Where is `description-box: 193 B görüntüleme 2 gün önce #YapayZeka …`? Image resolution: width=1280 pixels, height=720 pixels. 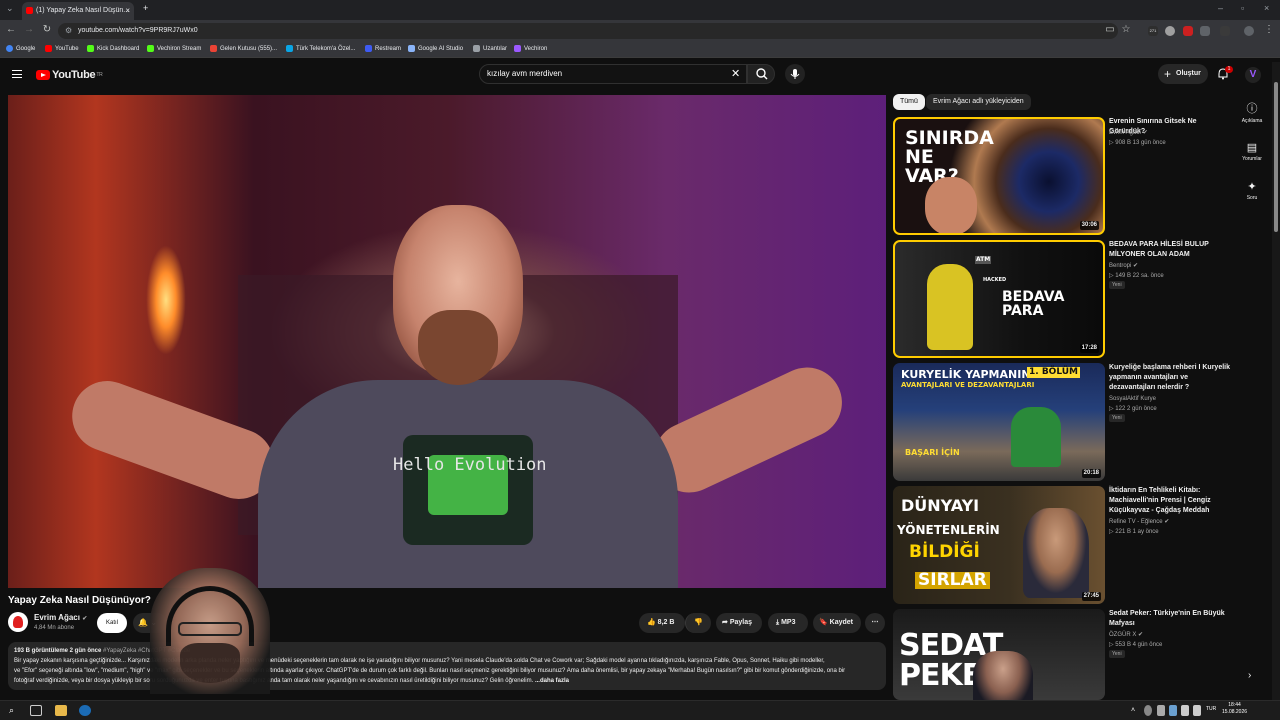
description-box: 193 B görüntüleme 2 gün önce #YapayZeka … is located at coordinates (447, 666).